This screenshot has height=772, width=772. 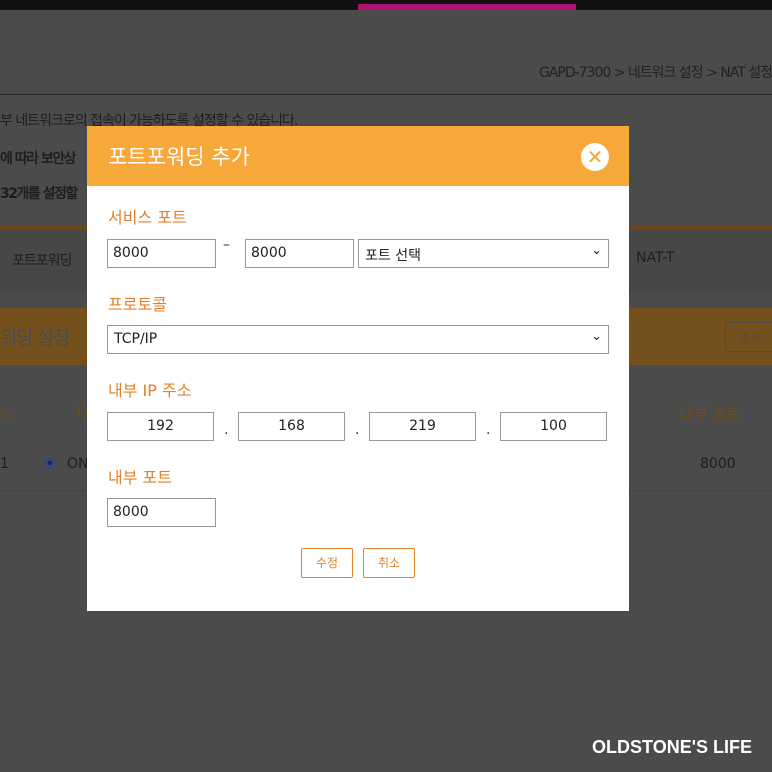 What do you see at coordinates (422, 426) in the screenshot?
I see `ip-octet-3-input: 219` at bounding box center [422, 426].